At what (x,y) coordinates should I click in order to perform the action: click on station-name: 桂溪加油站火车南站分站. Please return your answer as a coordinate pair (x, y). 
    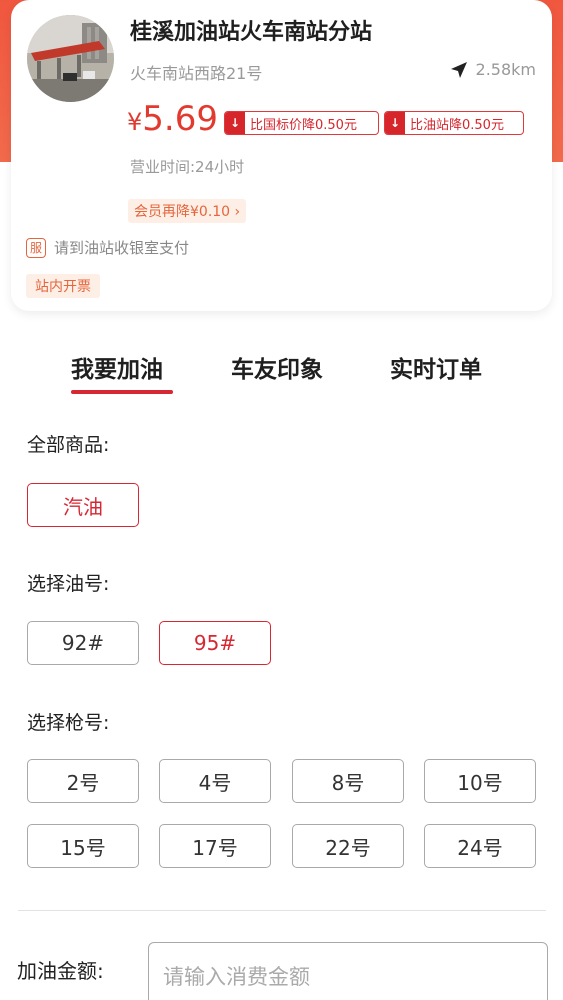
    Looking at the image, I should click on (251, 32).